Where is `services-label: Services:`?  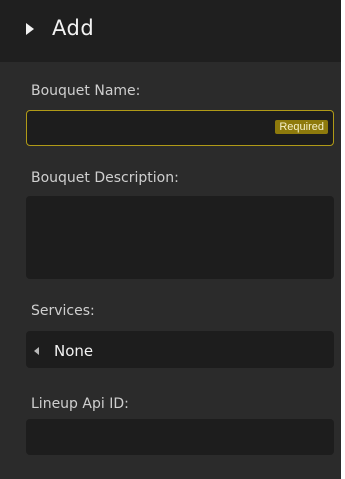
services-label: Services: is located at coordinates (63, 311).